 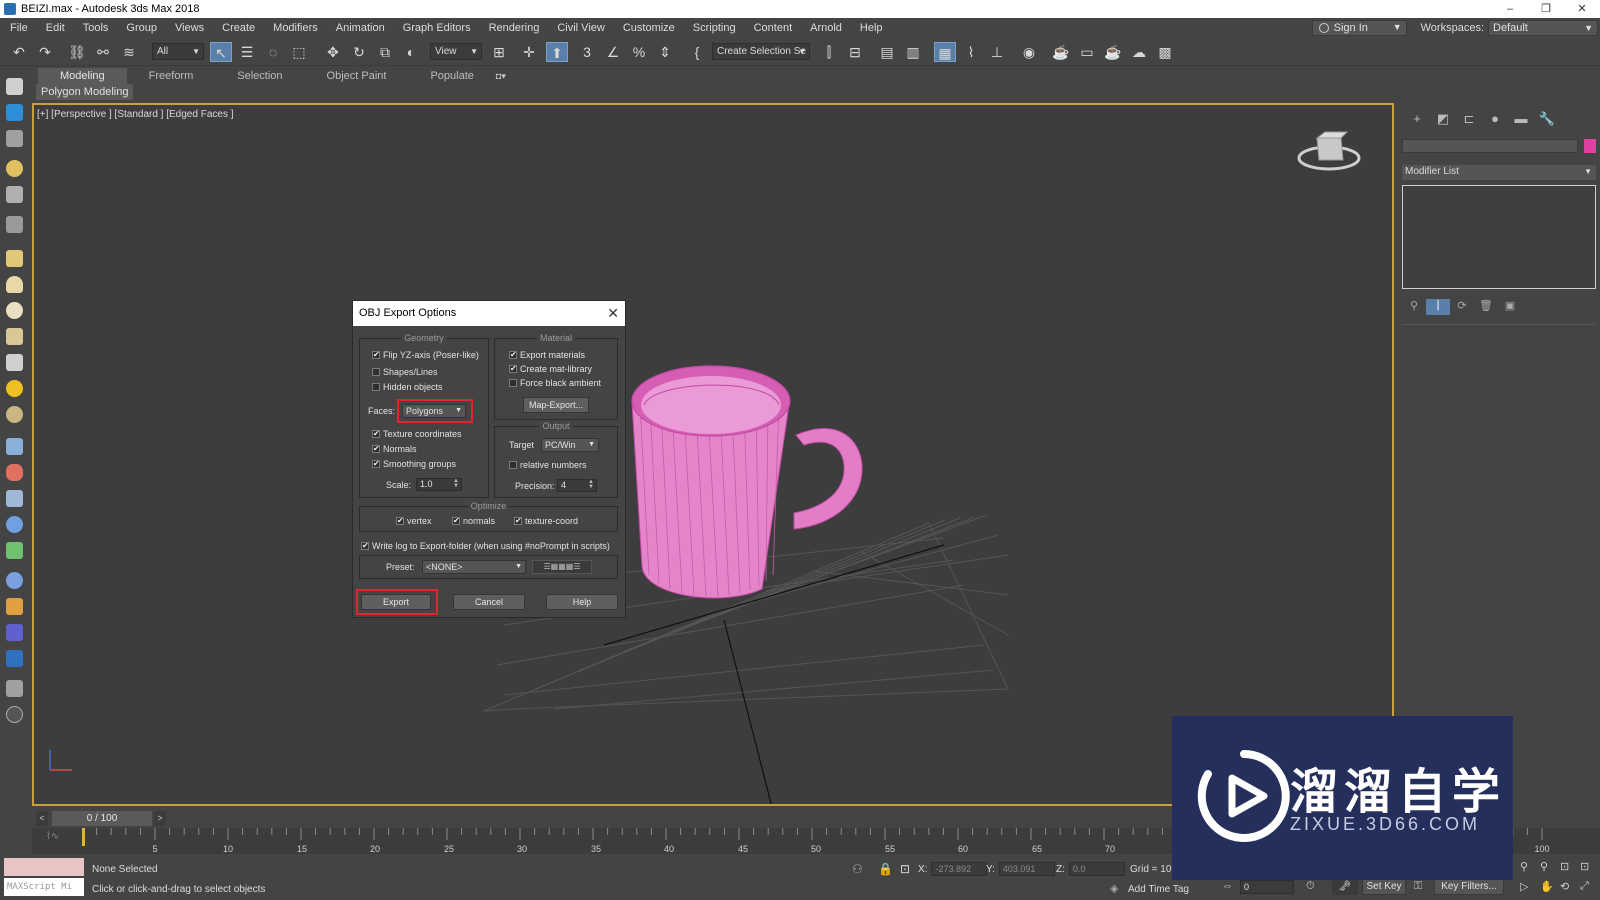 I want to click on maxscript-output, so click(x=44, y=867).